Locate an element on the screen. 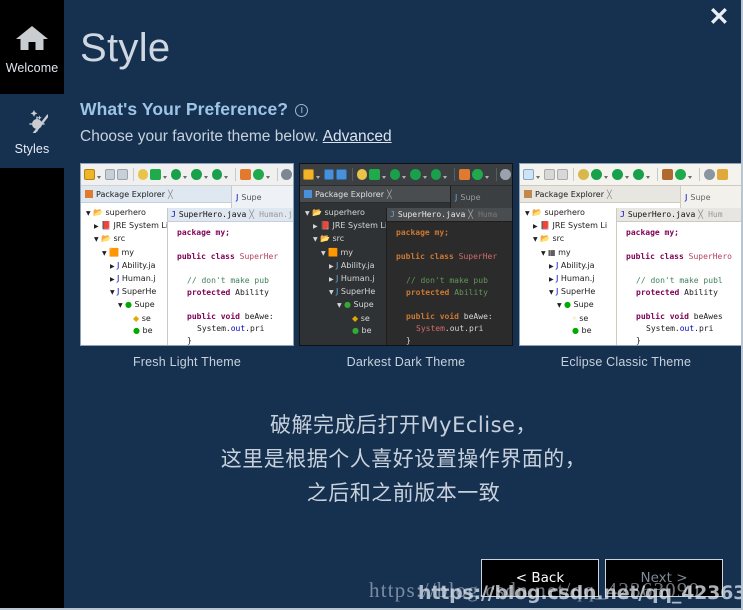 The width and height of the screenshot is (743, 610). theme-label-fresh-light: Fresh Light Theme is located at coordinates (187, 362).